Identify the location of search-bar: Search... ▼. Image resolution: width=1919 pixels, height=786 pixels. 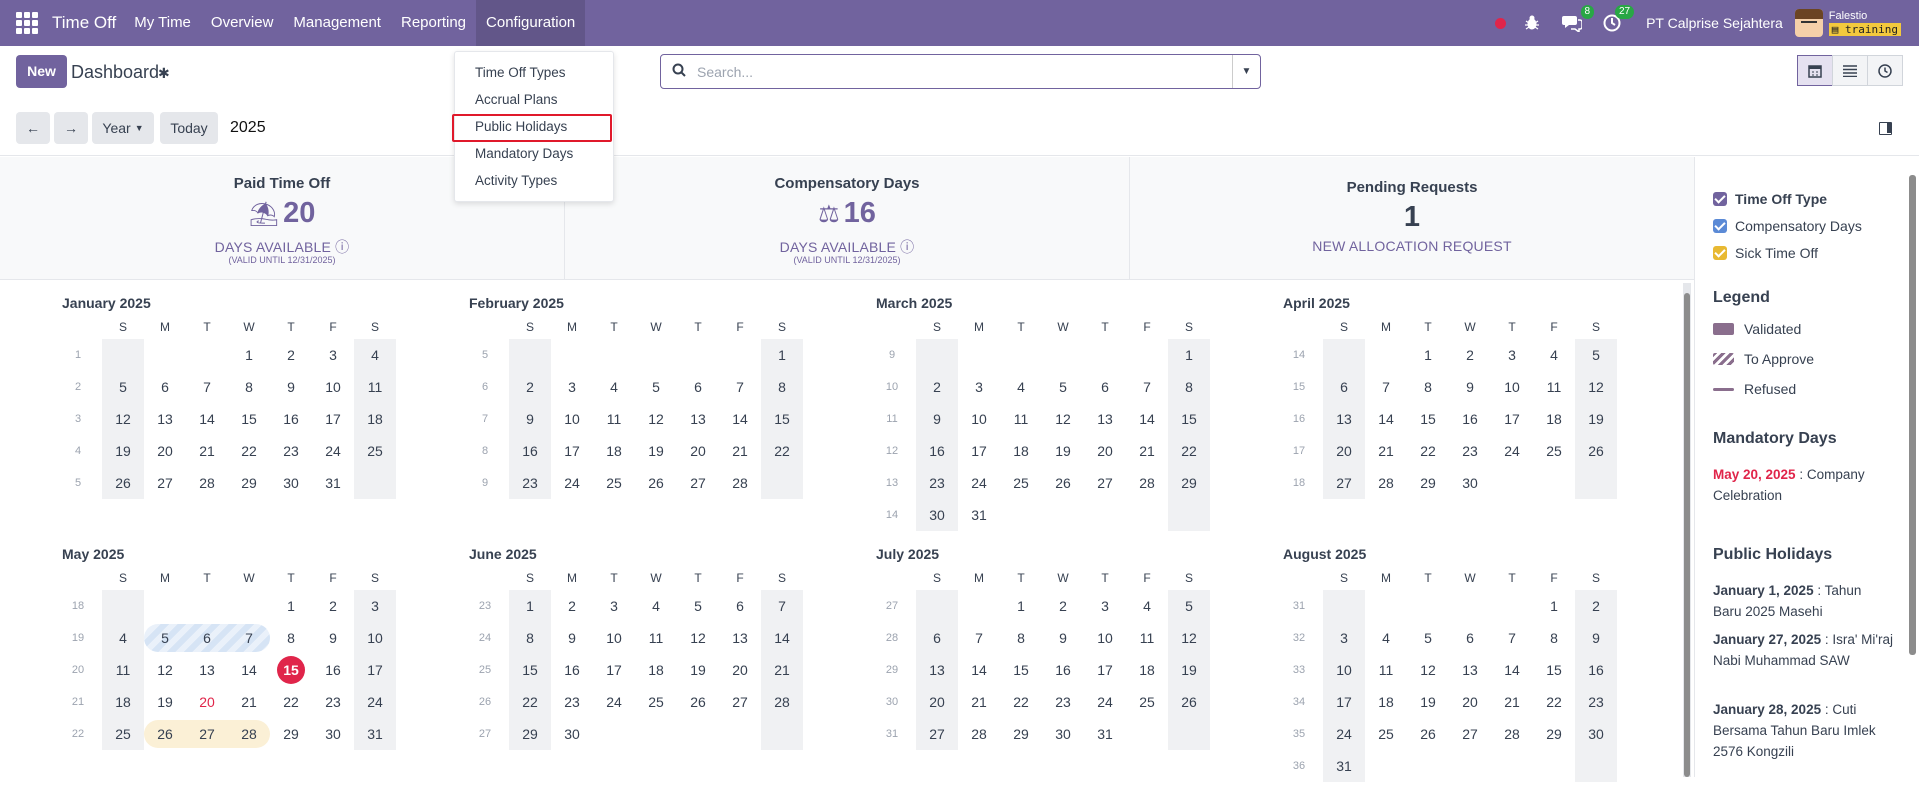
(960, 71).